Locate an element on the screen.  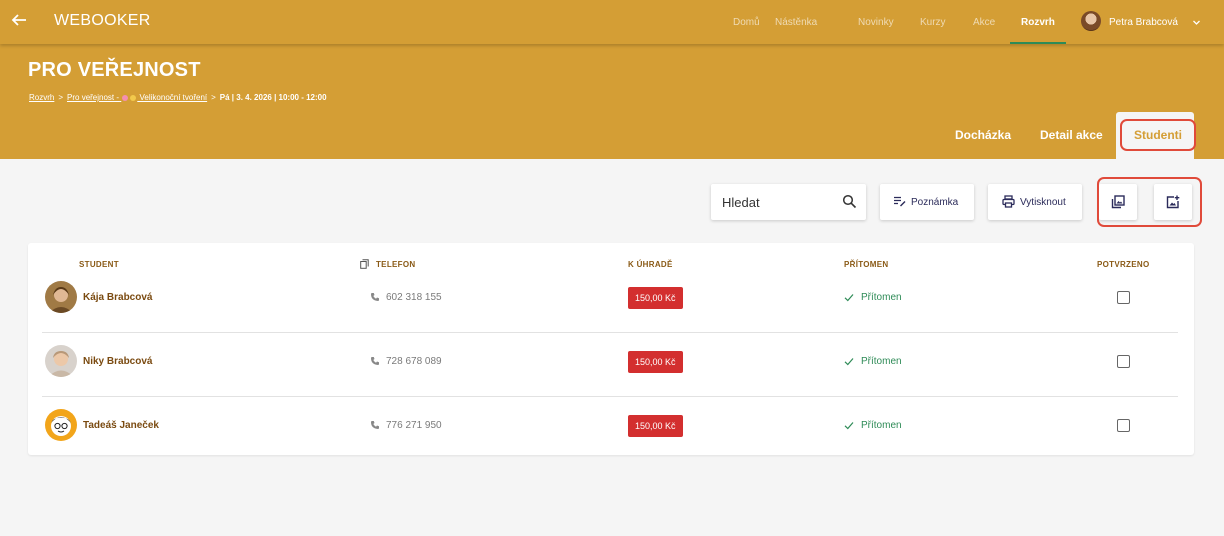
column-header-present: PŘÍTOMEN is located at coordinates (866, 264).